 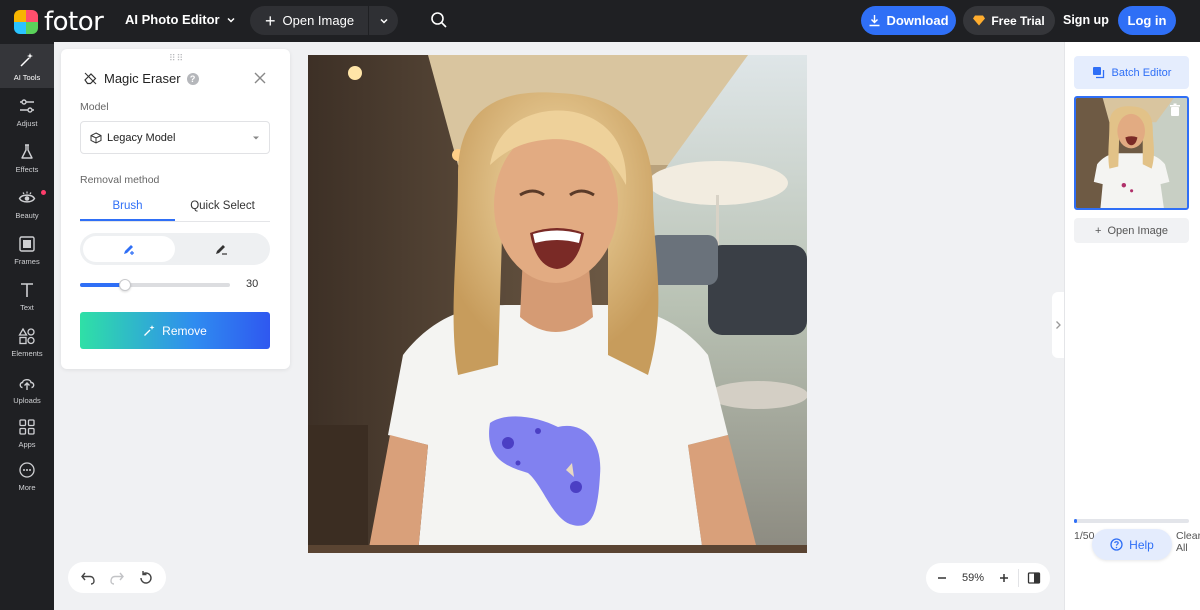 I want to click on tab-quick-select: Quick Select, so click(x=222, y=208).